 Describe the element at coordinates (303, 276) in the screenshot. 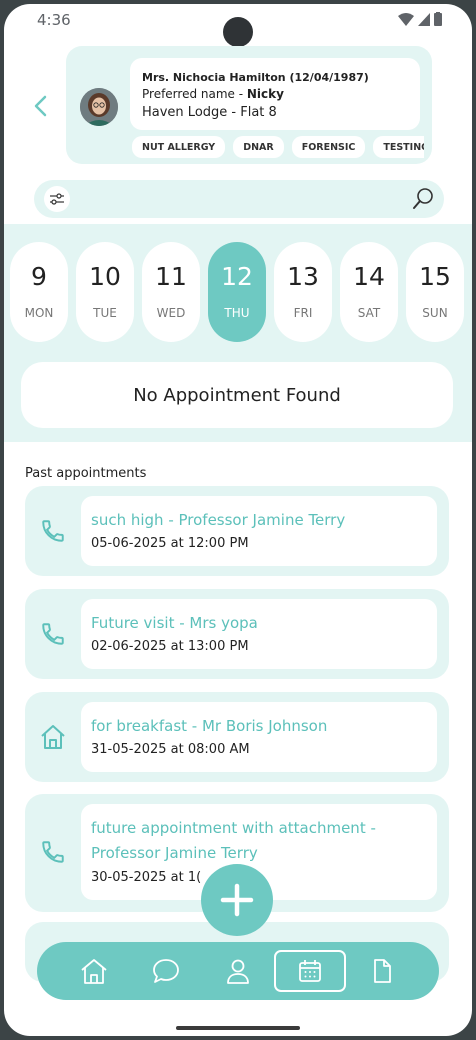

I see `day-number: 13` at that location.